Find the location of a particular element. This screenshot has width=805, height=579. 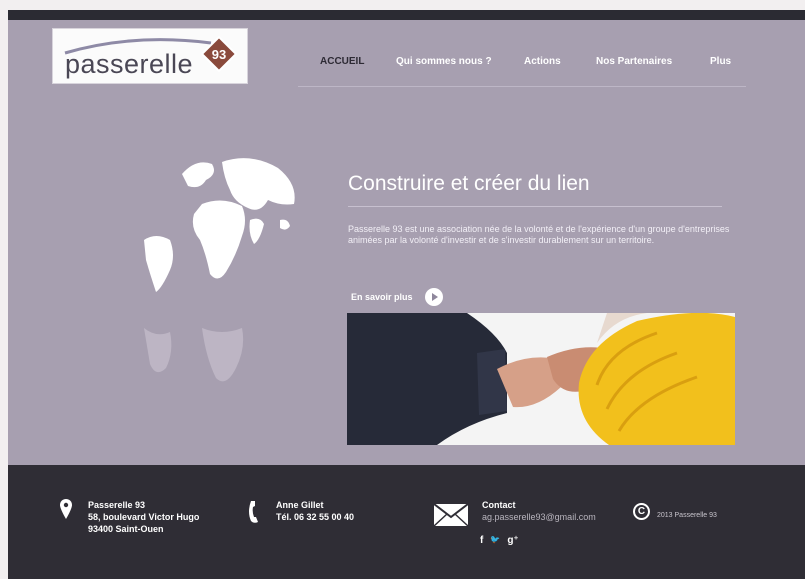

copyright-icon: C is located at coordinates (641, 511).